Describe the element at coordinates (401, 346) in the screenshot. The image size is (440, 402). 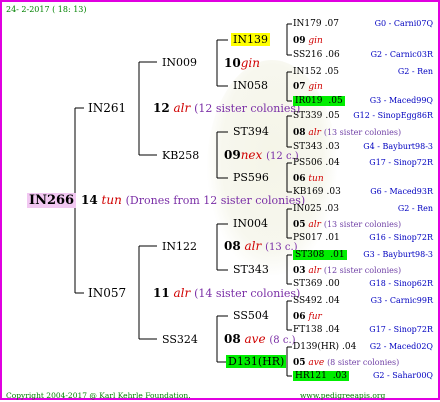
I see `gen4-source: G2 - Maced02Q` at that location.